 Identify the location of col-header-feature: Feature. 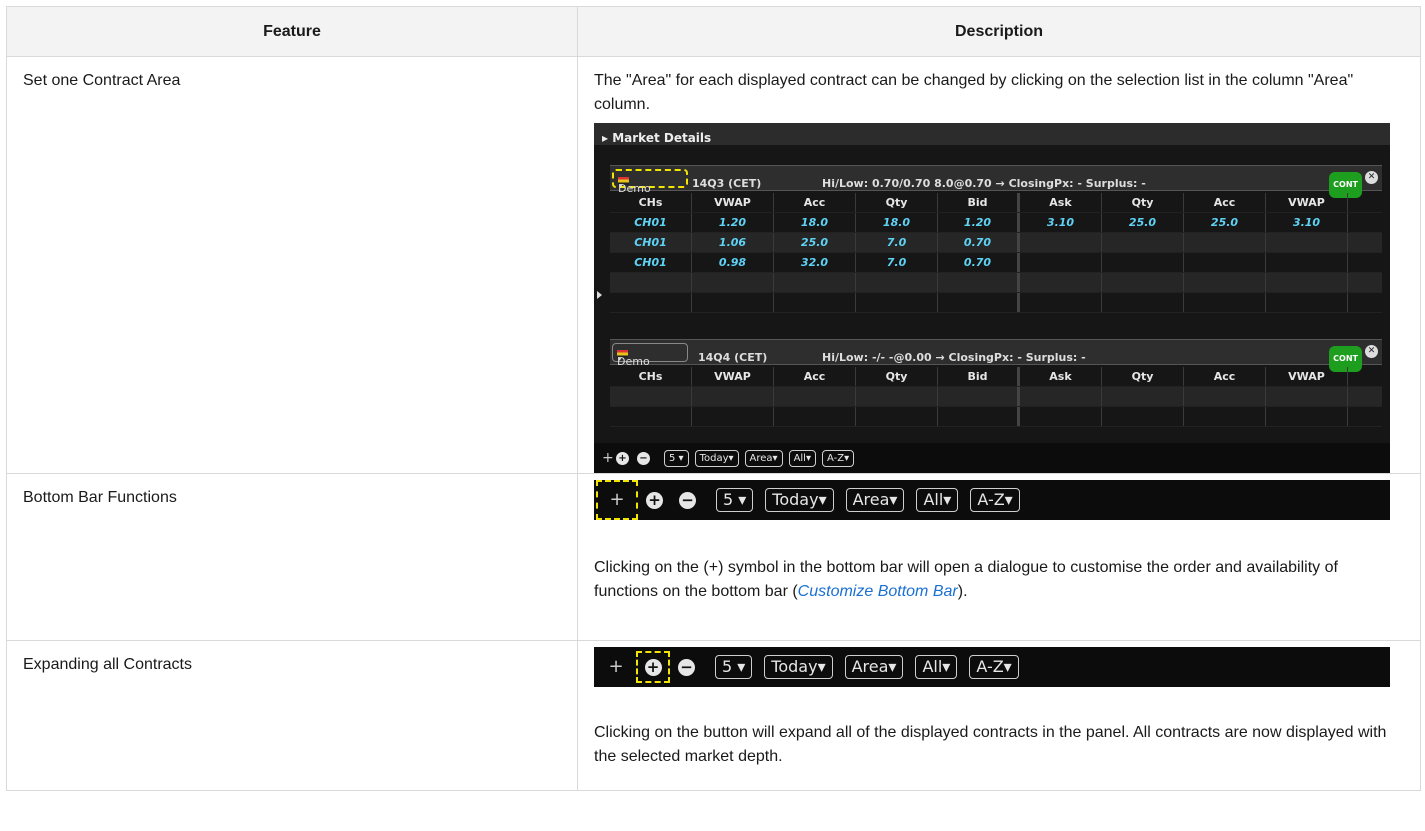
(292, 31).